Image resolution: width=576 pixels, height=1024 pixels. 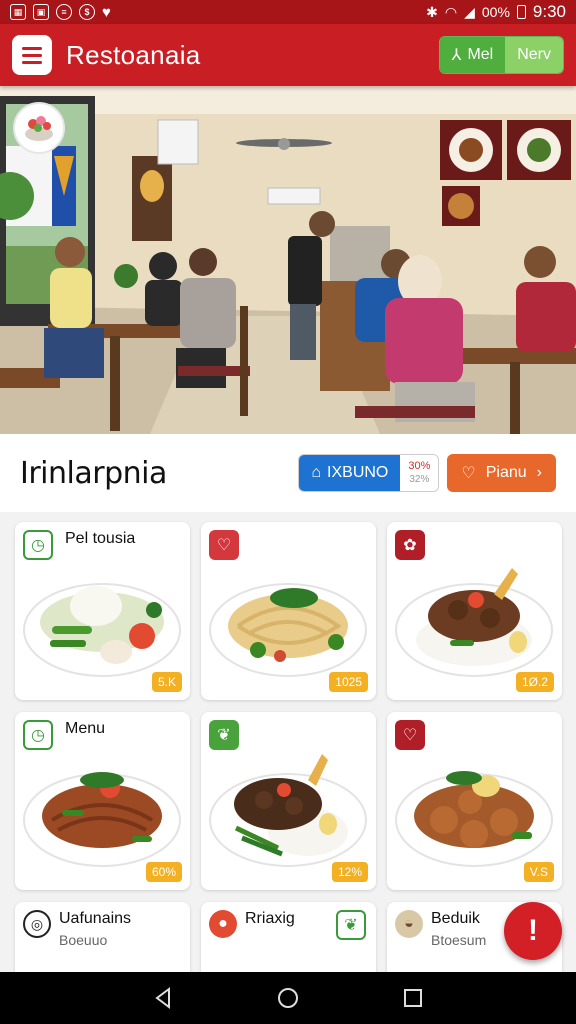 What do you see at coordinates (506, 472) in the screenshot?
I see `pianu-label: Pianu` at bounding box center [506, 472].